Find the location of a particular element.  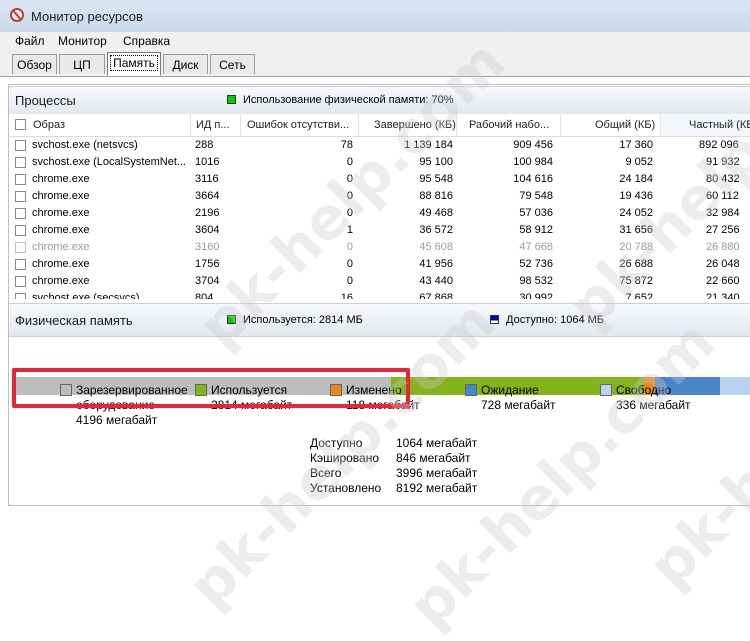

cell-working: 79 548 is located at coordinates (536, 196).